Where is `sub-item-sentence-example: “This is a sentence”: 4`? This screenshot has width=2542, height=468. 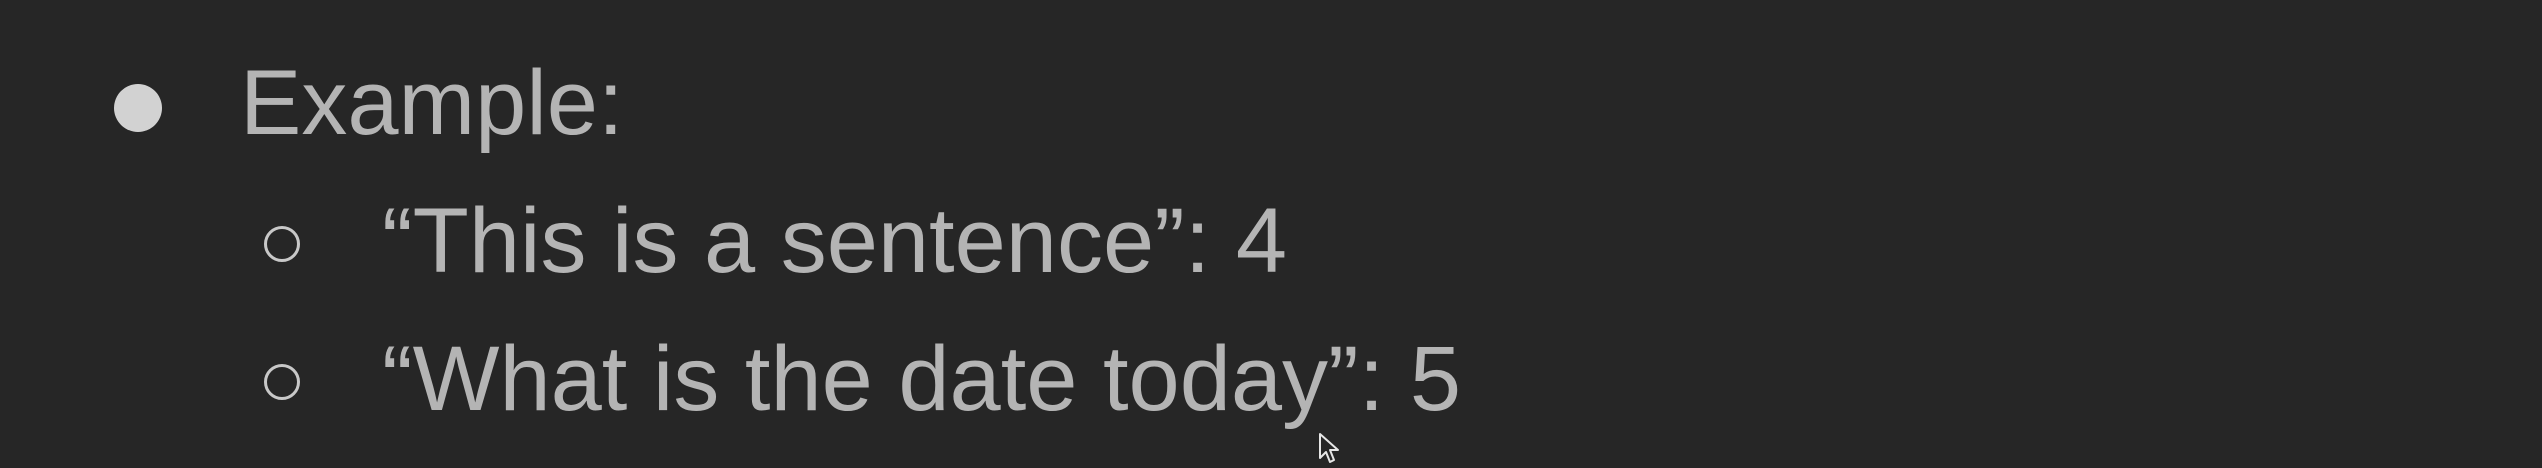
sub-item-sentence-example: “This is a sentence”: 4 is located at coordinates (835, 241).